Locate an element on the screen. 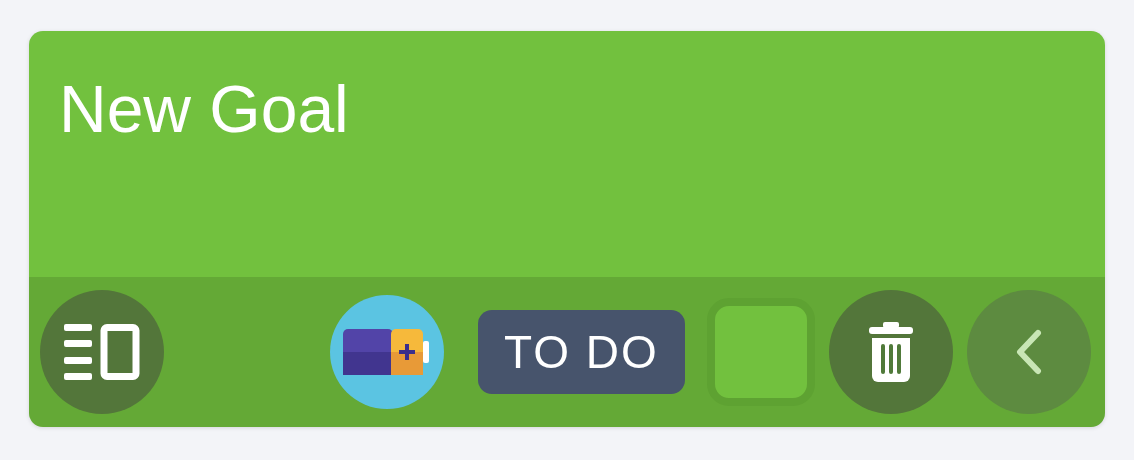 This screenshot has width=1134, height=460. status-button: TO DO is located at coordinates (581, 352).